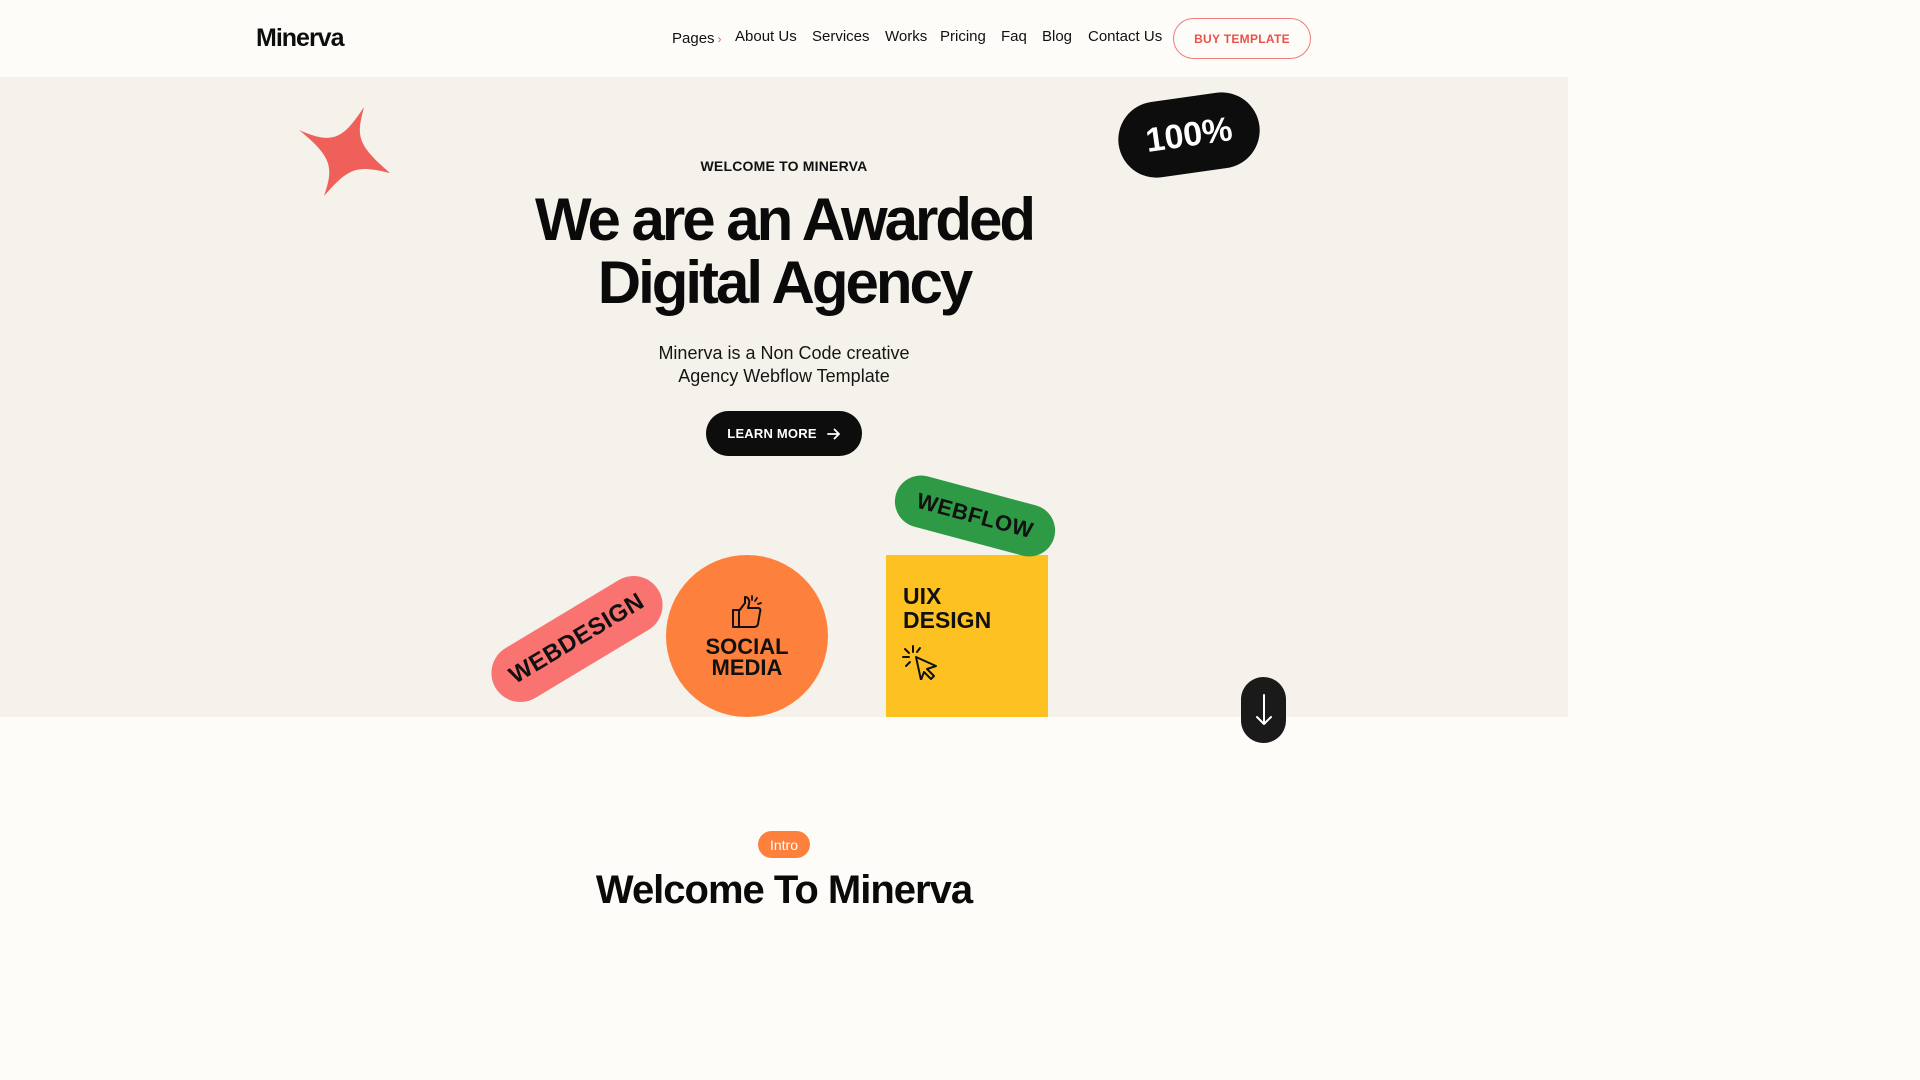 The image size is (1920, 1080). What do you see at coordinates (1242, 38) in the screenshot?
I see `buy-template-button: BUY TEMPLATE` at bounding box center [1242, 38].